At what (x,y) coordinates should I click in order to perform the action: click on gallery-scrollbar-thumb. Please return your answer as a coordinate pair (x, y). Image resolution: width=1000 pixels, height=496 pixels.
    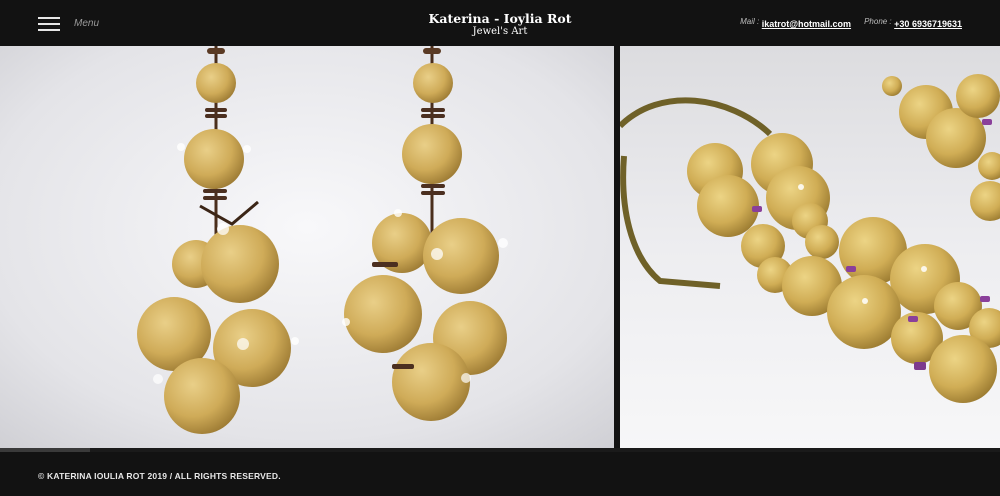
    Looking at the image, I should click on (45, 450).